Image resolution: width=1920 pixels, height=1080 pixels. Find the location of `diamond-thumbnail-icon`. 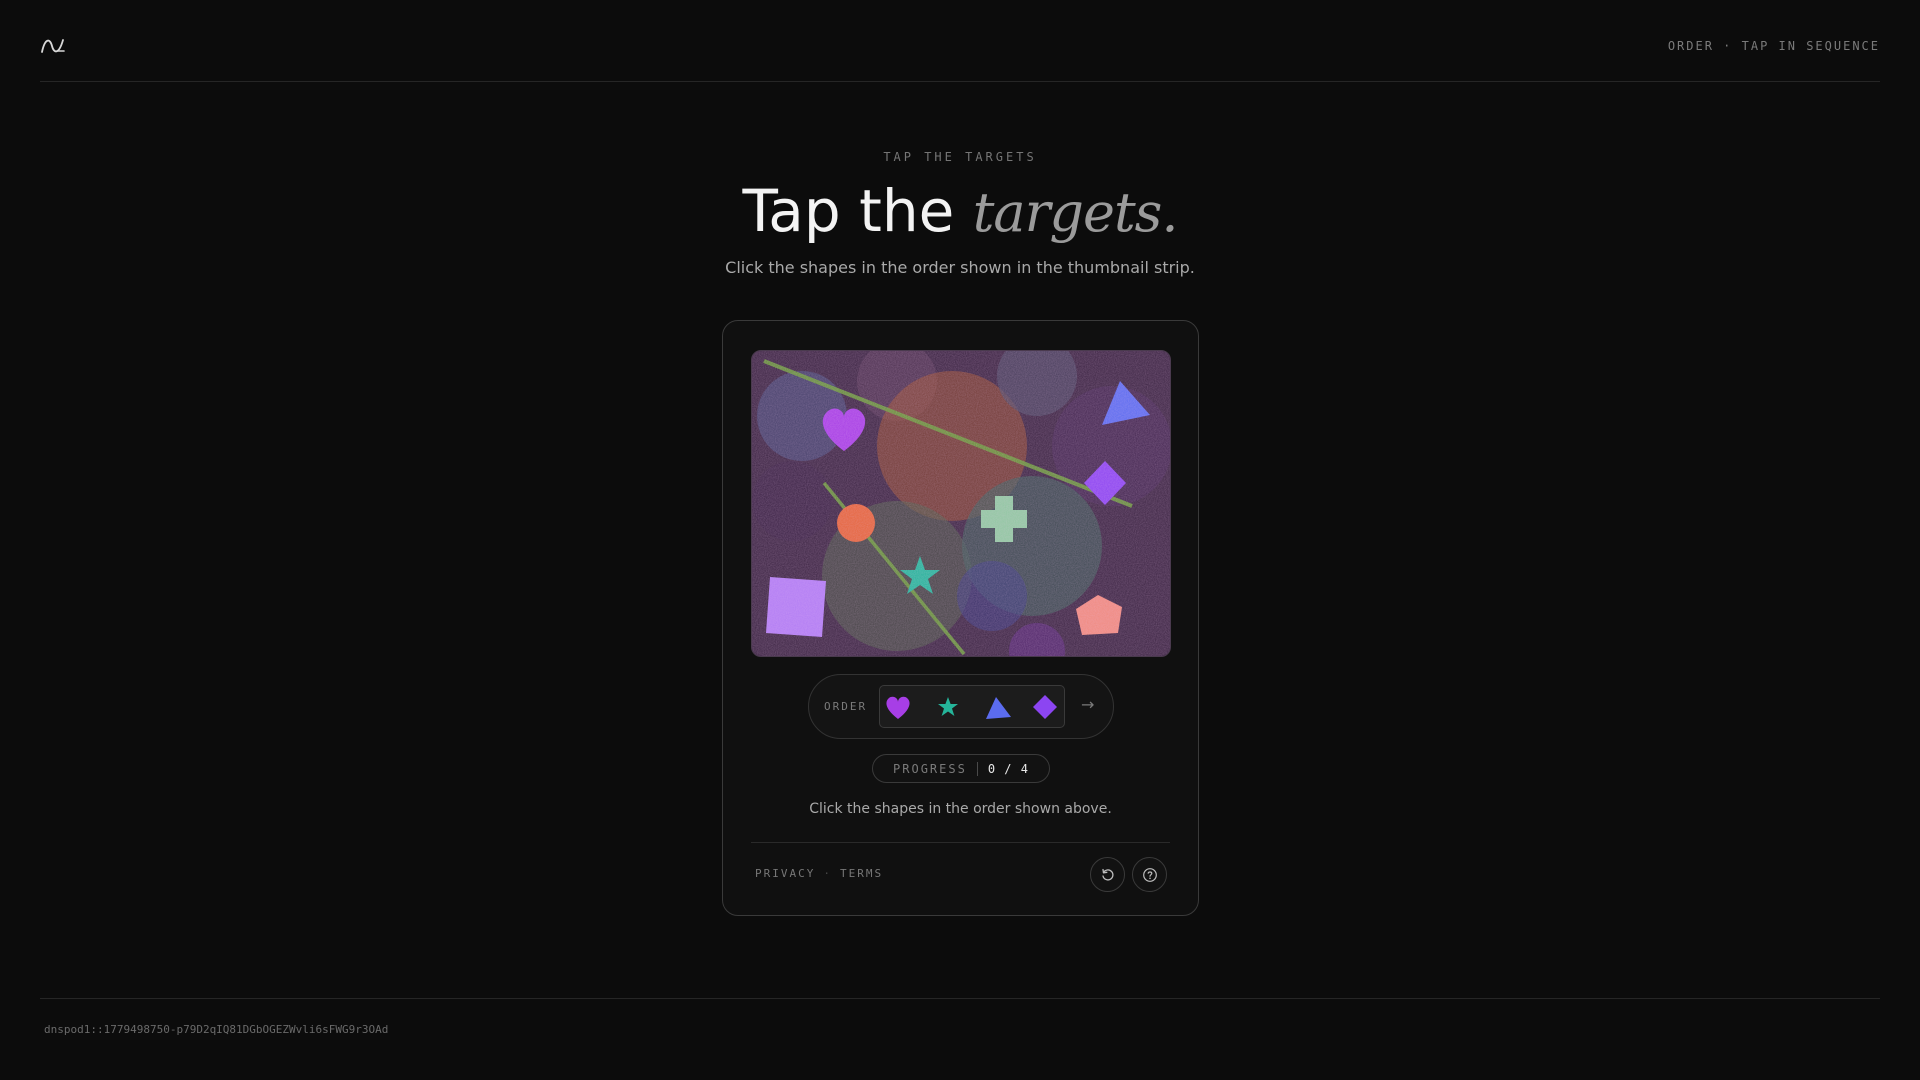

diamond-thumbnail-icon is located at coordinates (1045, 707).